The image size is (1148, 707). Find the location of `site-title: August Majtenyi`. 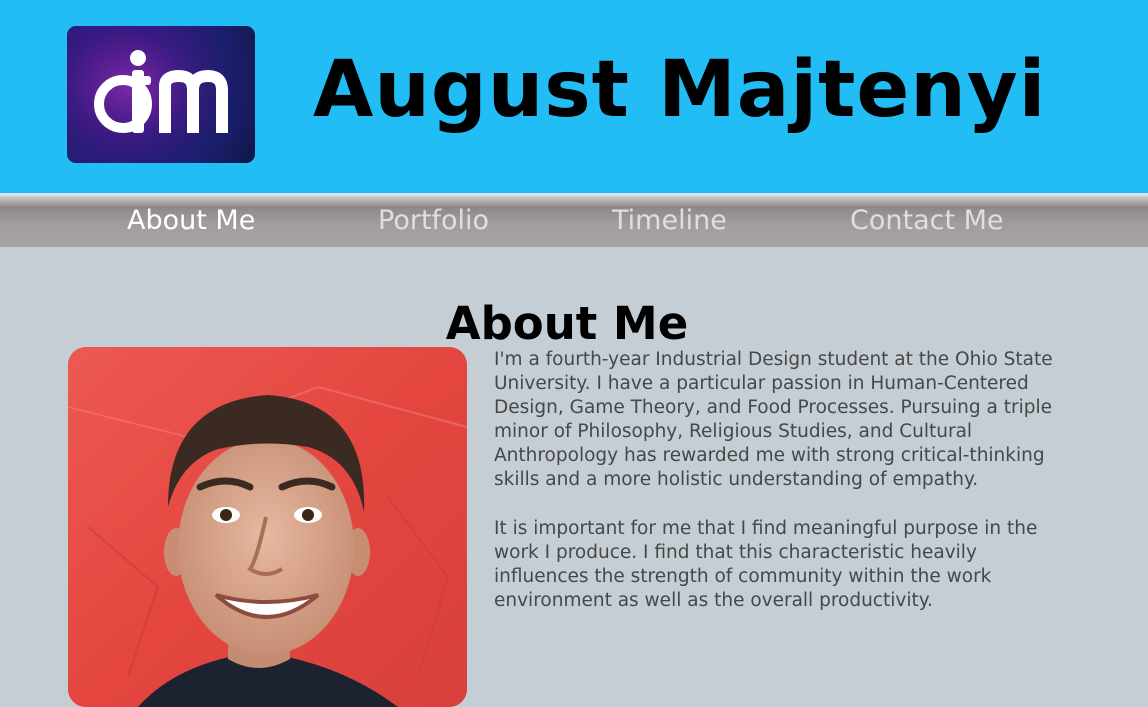

site-title: August Majtenyi is located at coordinates (680, 90).